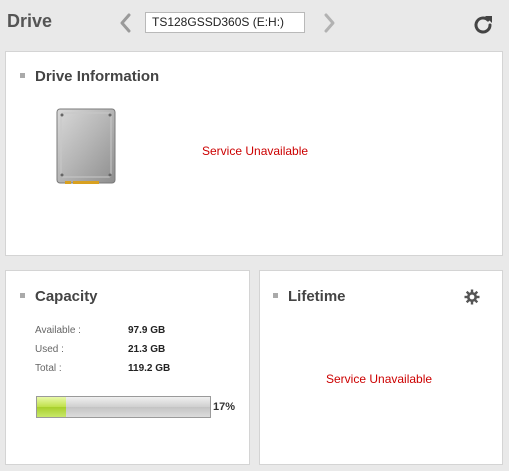 Image resolution: width=509 pixels, height=471 pixels. I want to click on chevron-left-icon, so click(125, 23).